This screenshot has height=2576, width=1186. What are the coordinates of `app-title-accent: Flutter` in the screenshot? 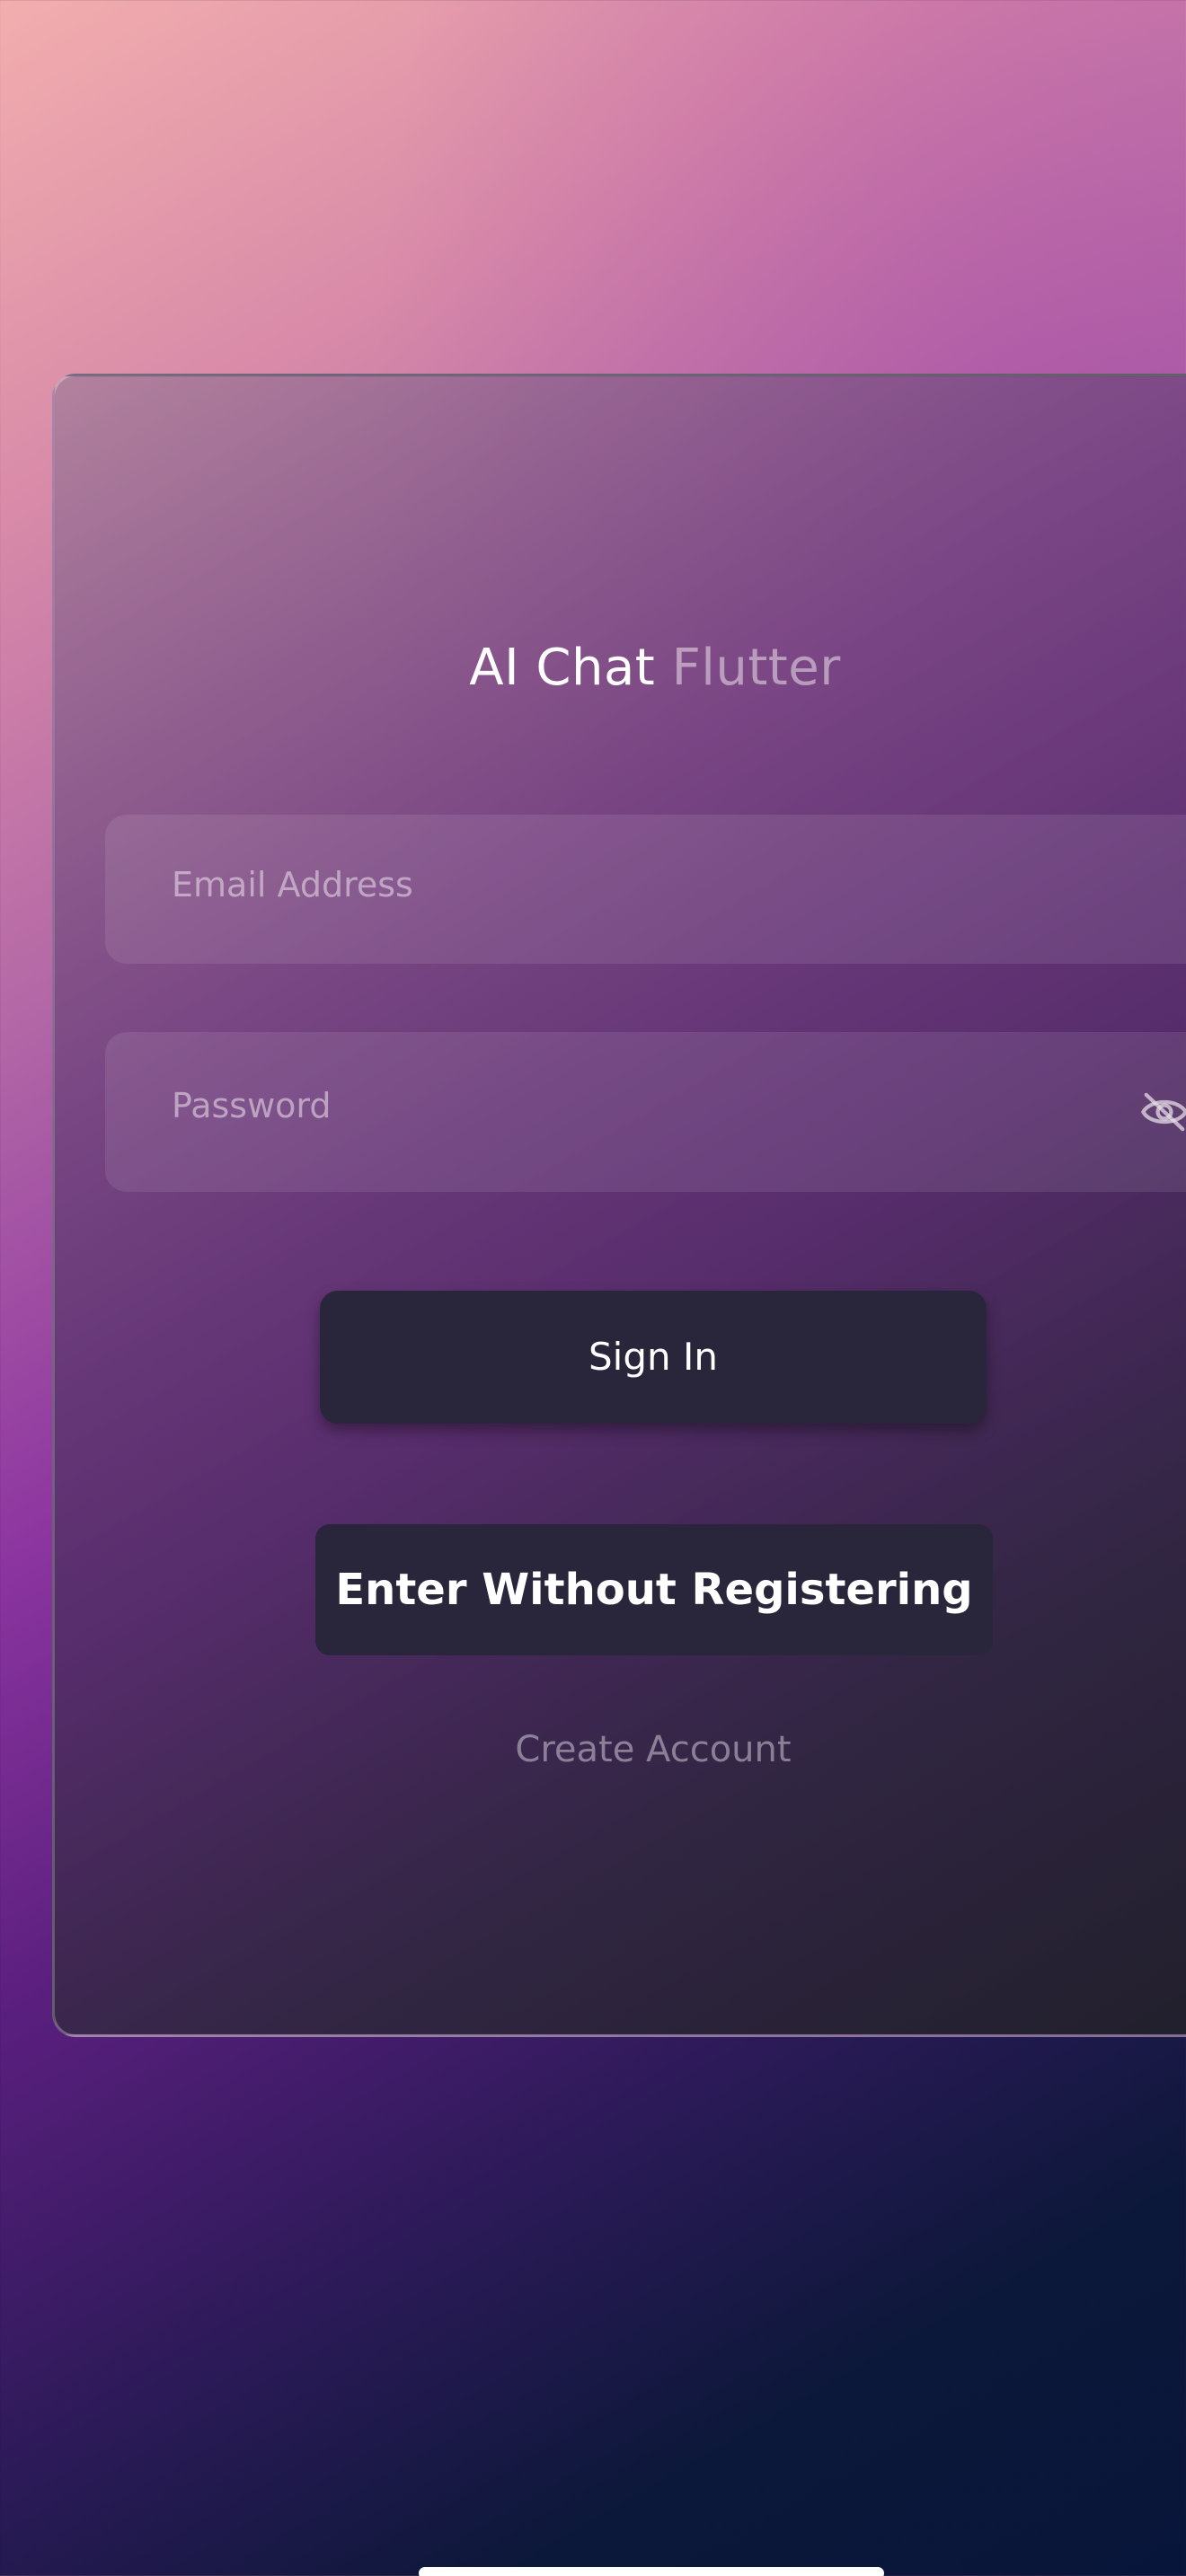 It's located at (756, 668).